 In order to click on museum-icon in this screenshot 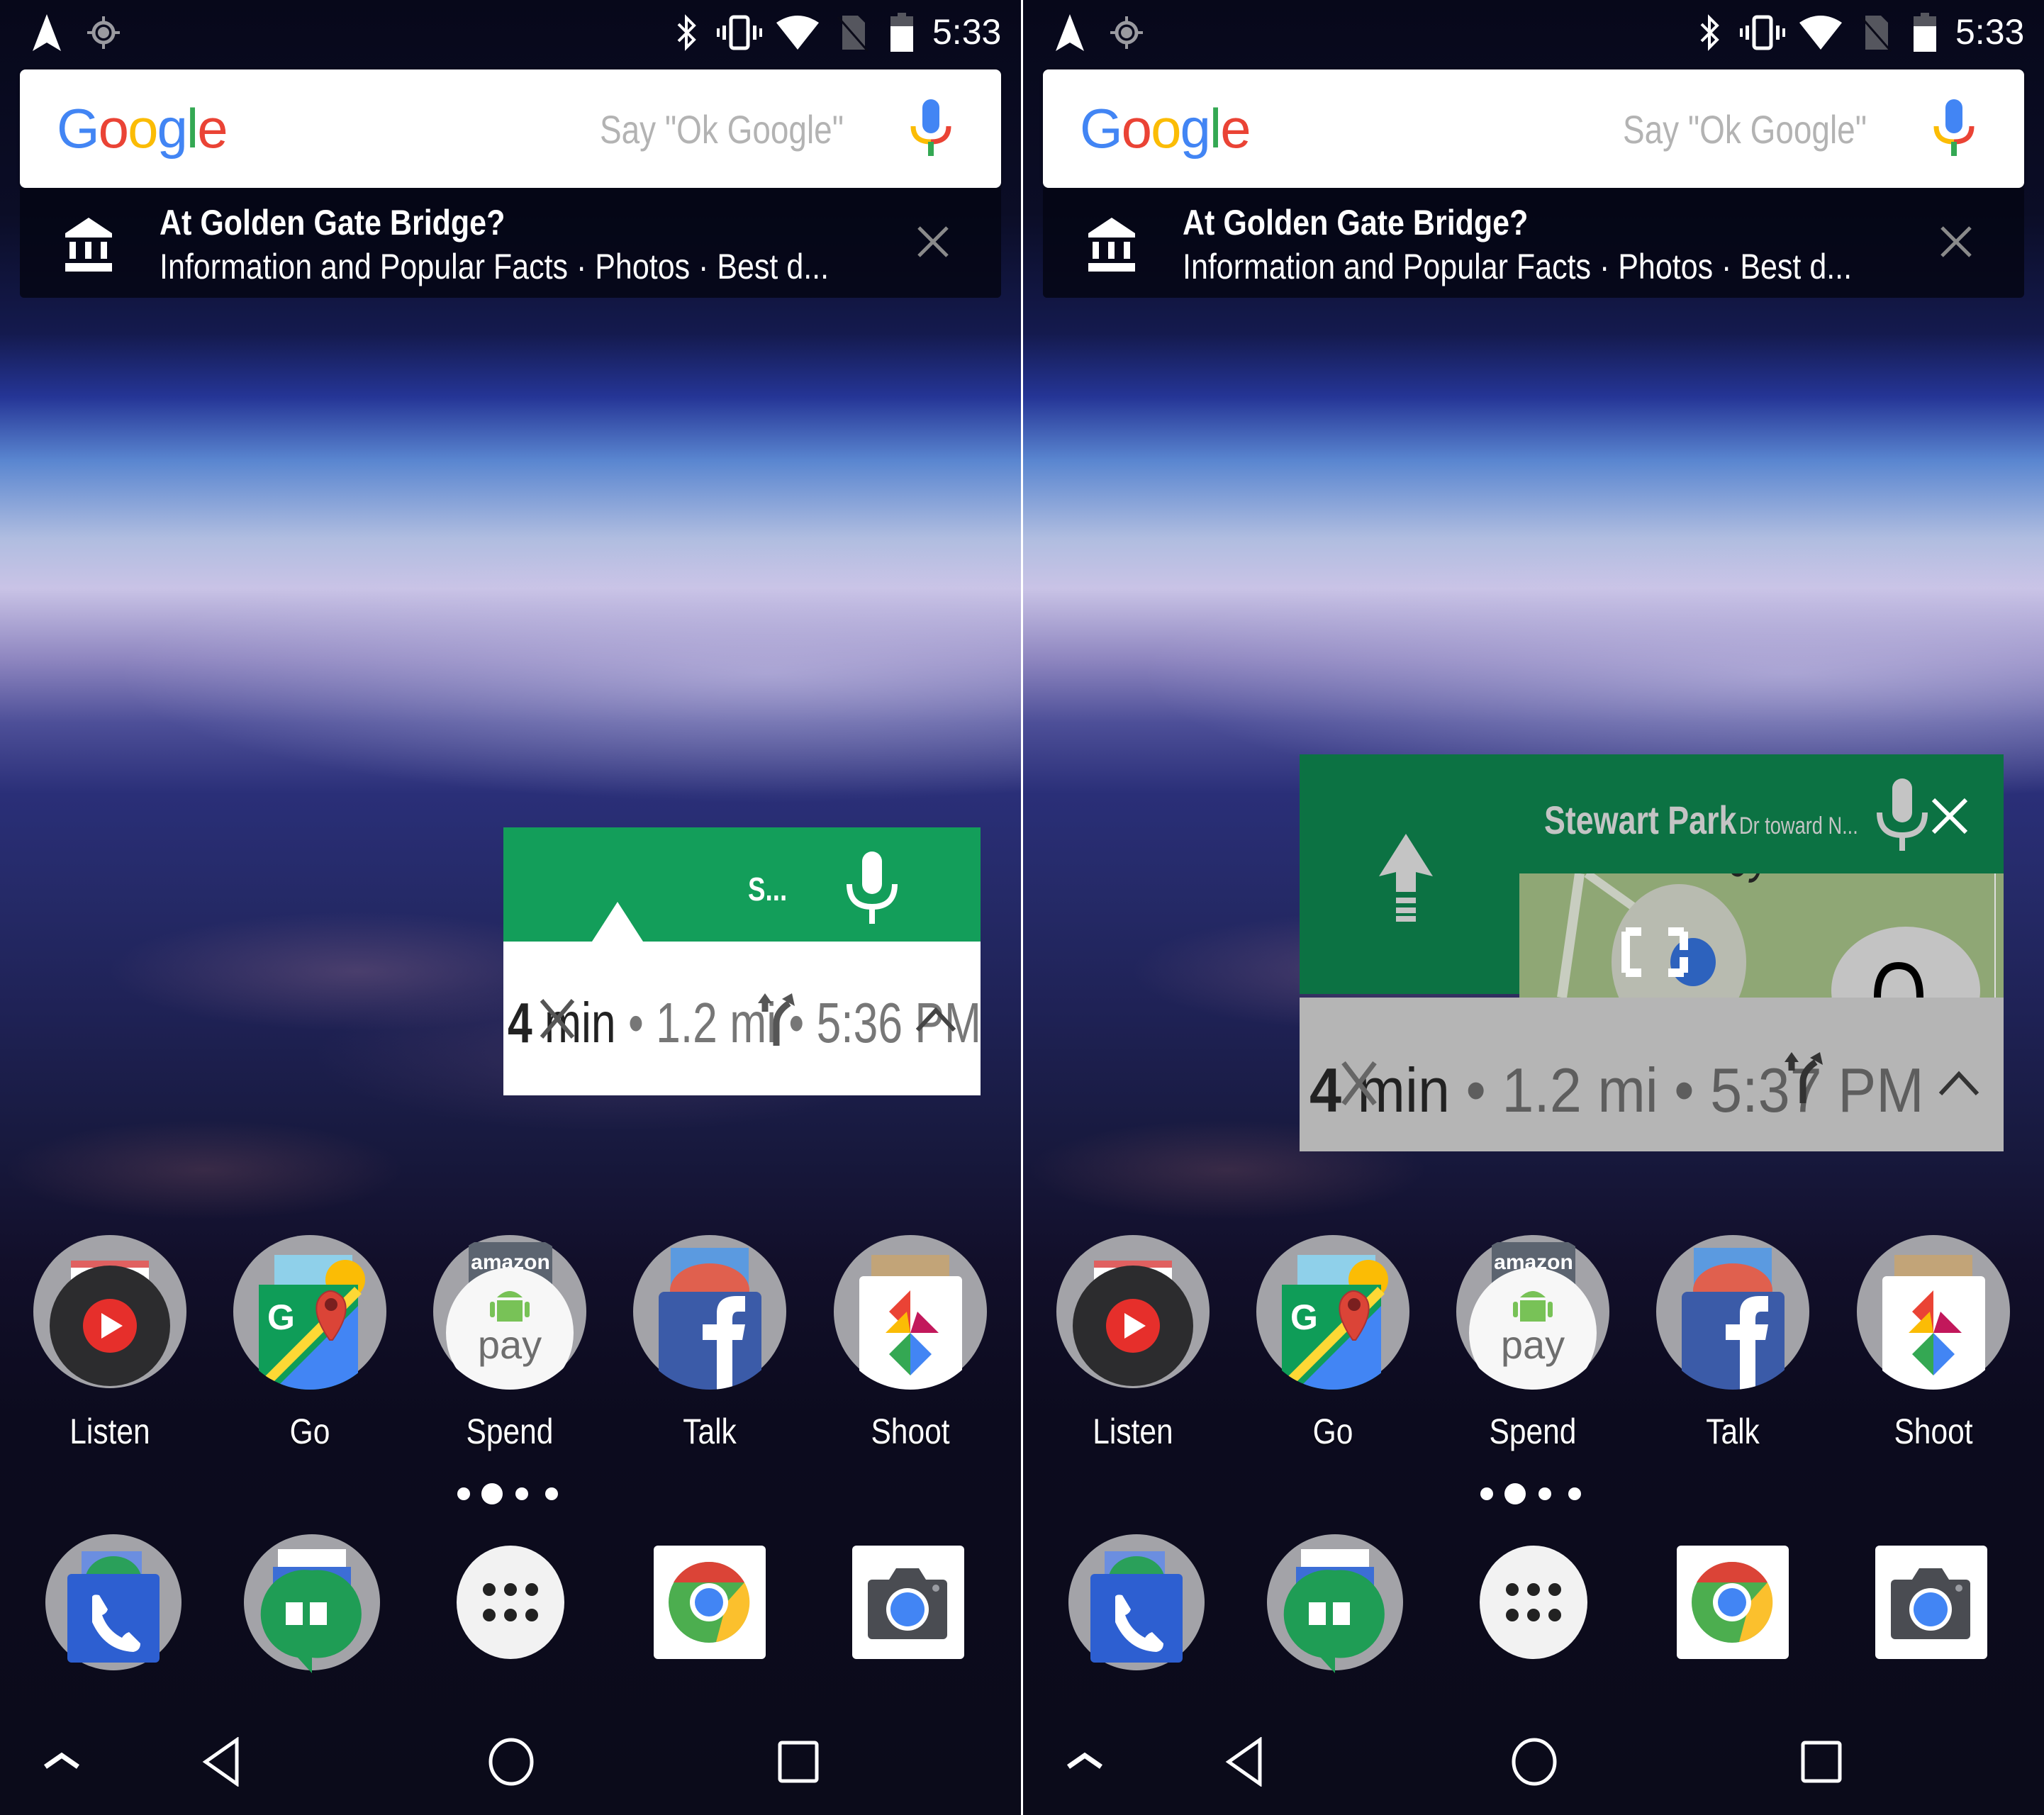, I will do `click(1112, 244)`.